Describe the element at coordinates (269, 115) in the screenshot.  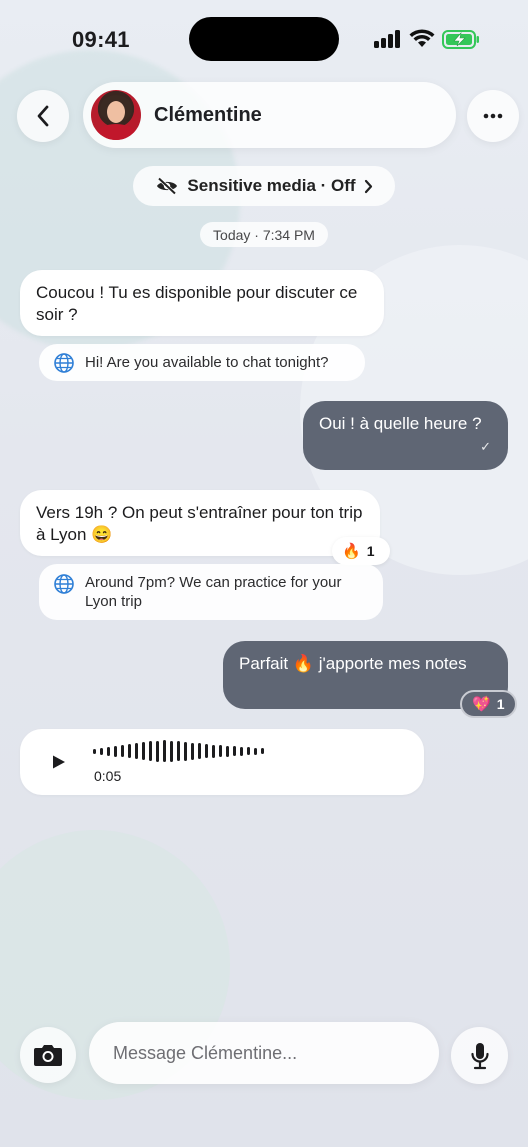
I see `contact-header: Clémentine` at that location.